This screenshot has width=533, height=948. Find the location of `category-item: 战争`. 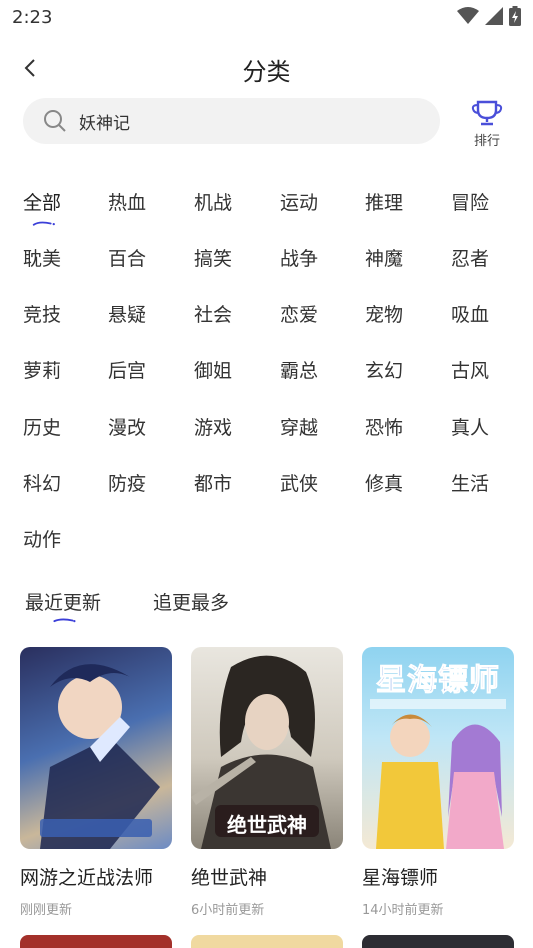

category-item: 战争 is located at coordinates (299, 257).